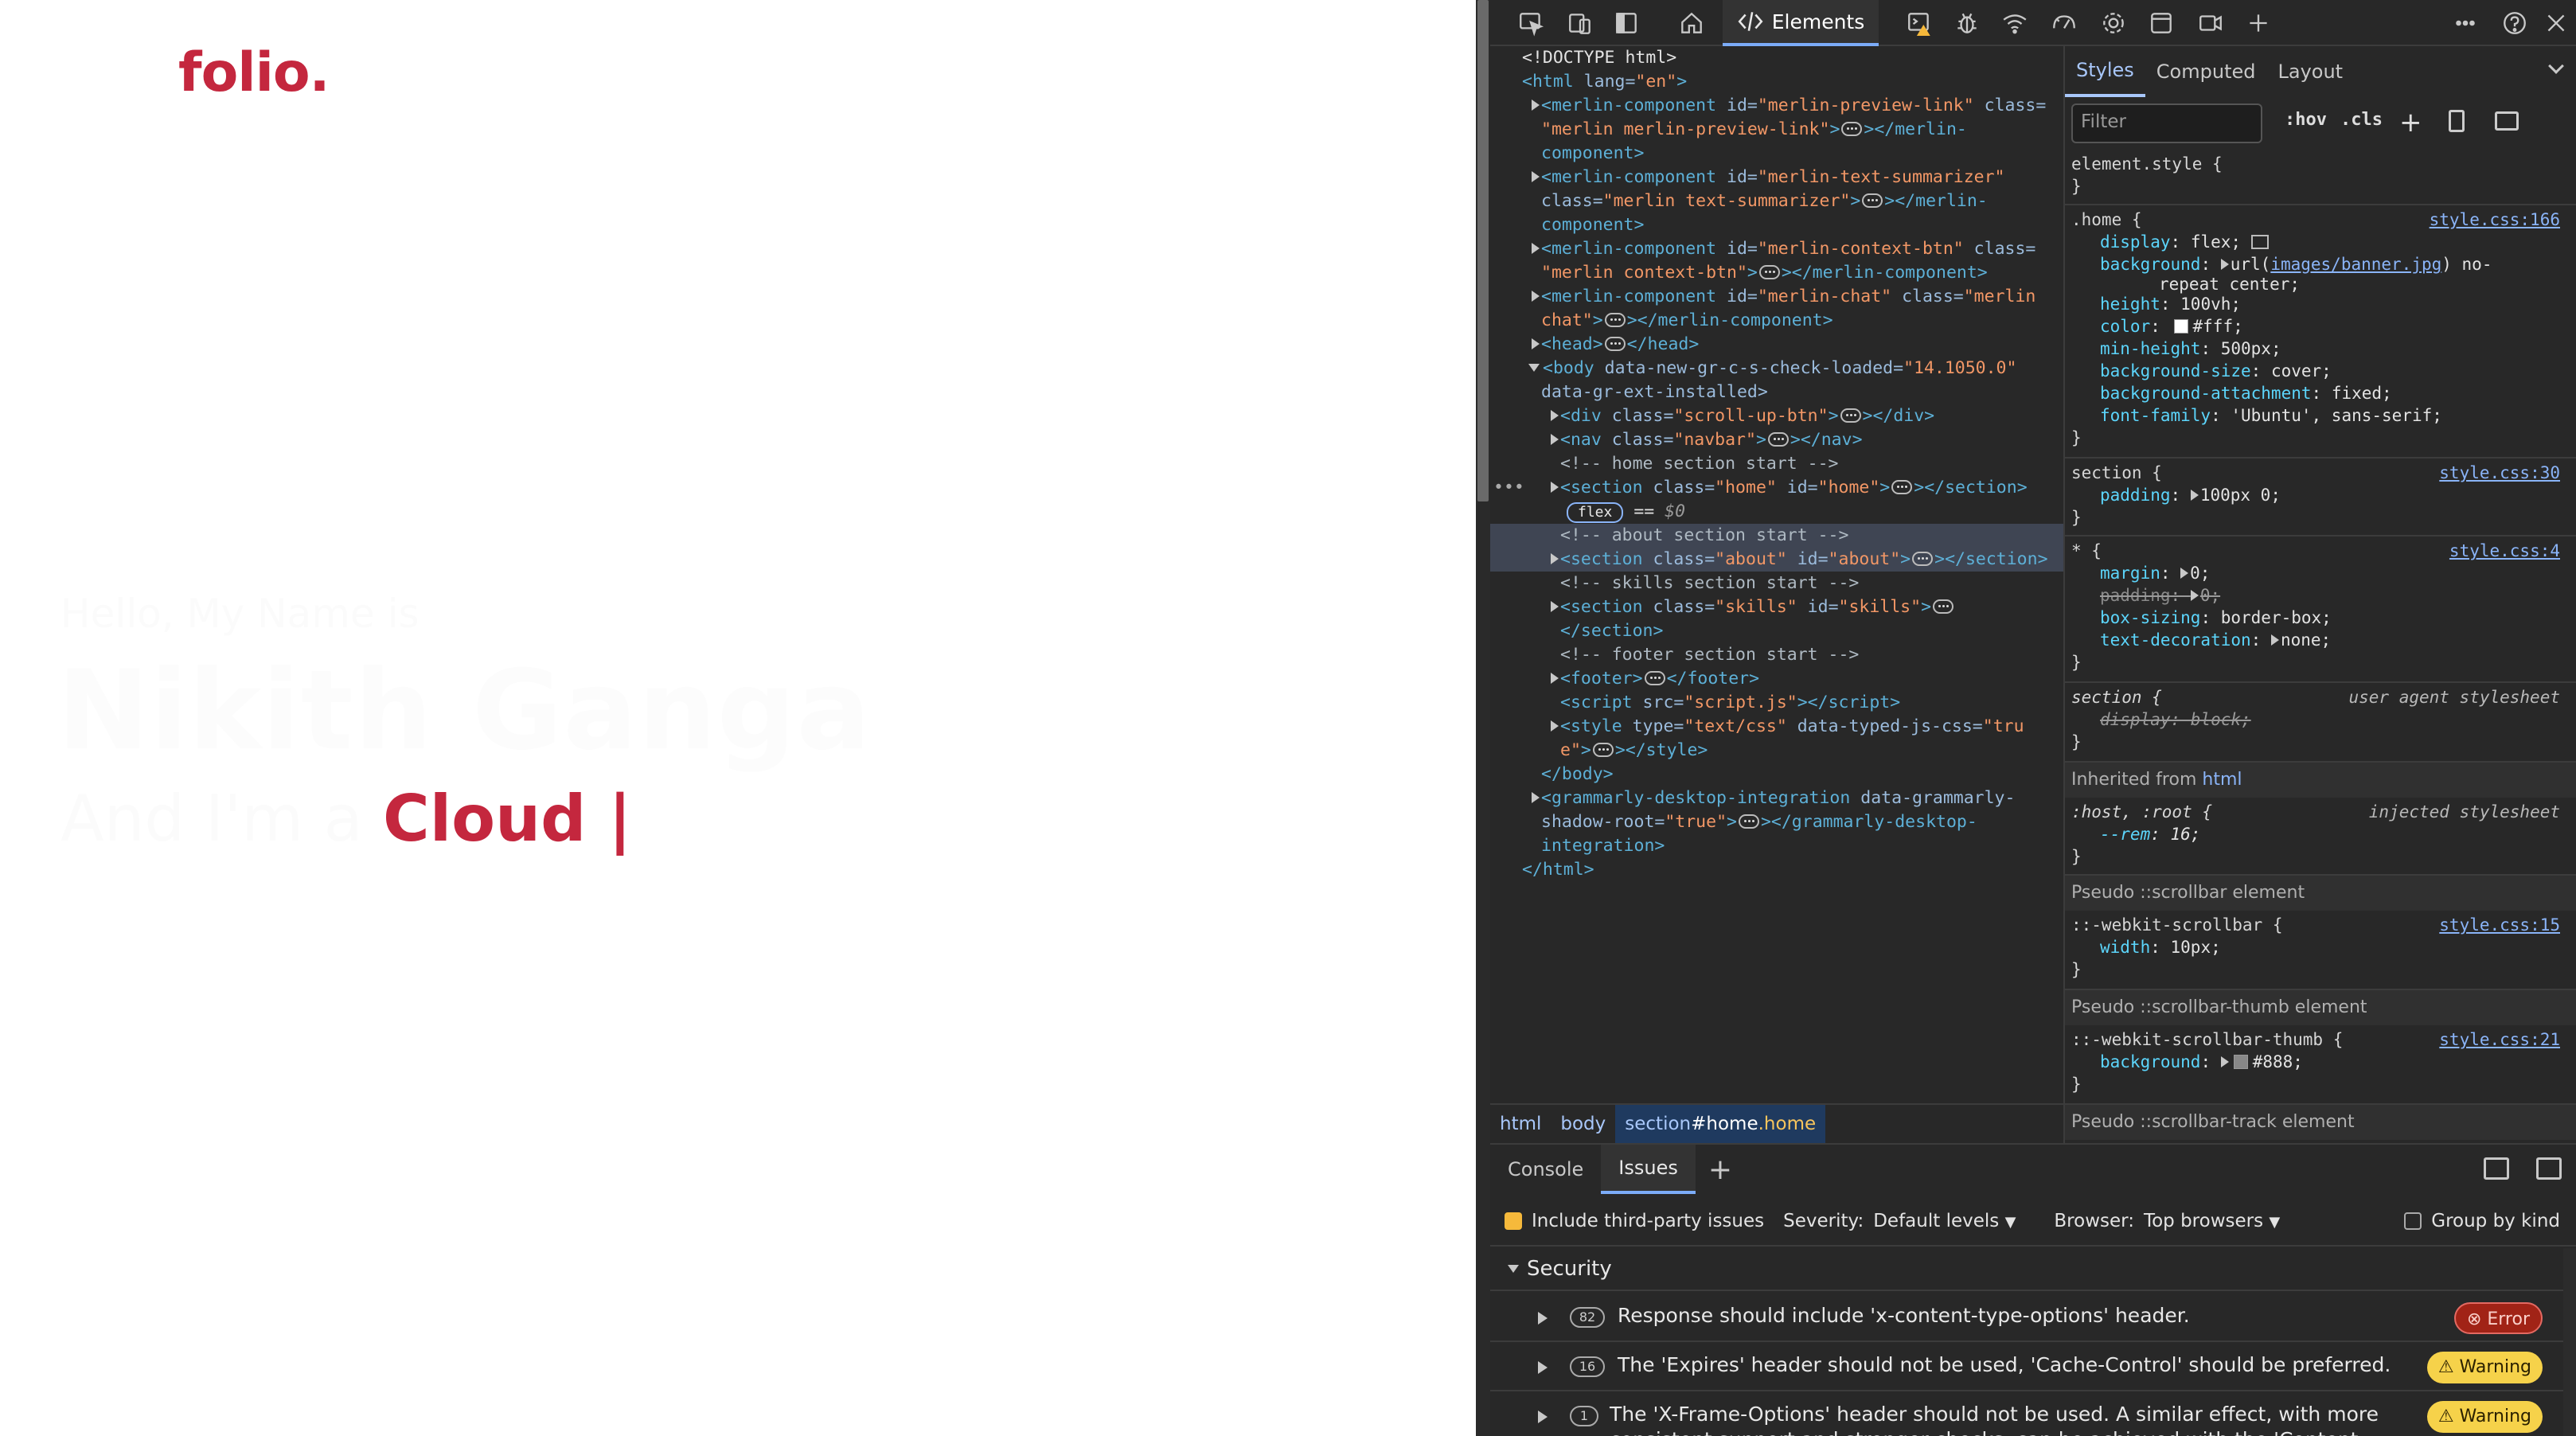  I want to click on tab-elements: Elements, so click(1801, 23).